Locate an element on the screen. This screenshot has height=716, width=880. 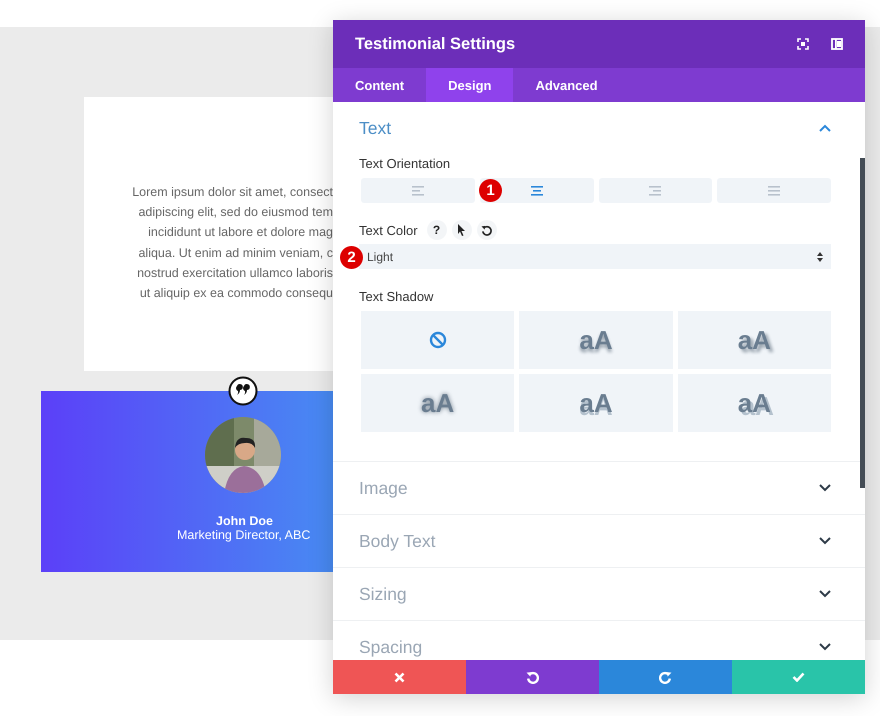
sidebar-icon is located at coordinates (837, 44).